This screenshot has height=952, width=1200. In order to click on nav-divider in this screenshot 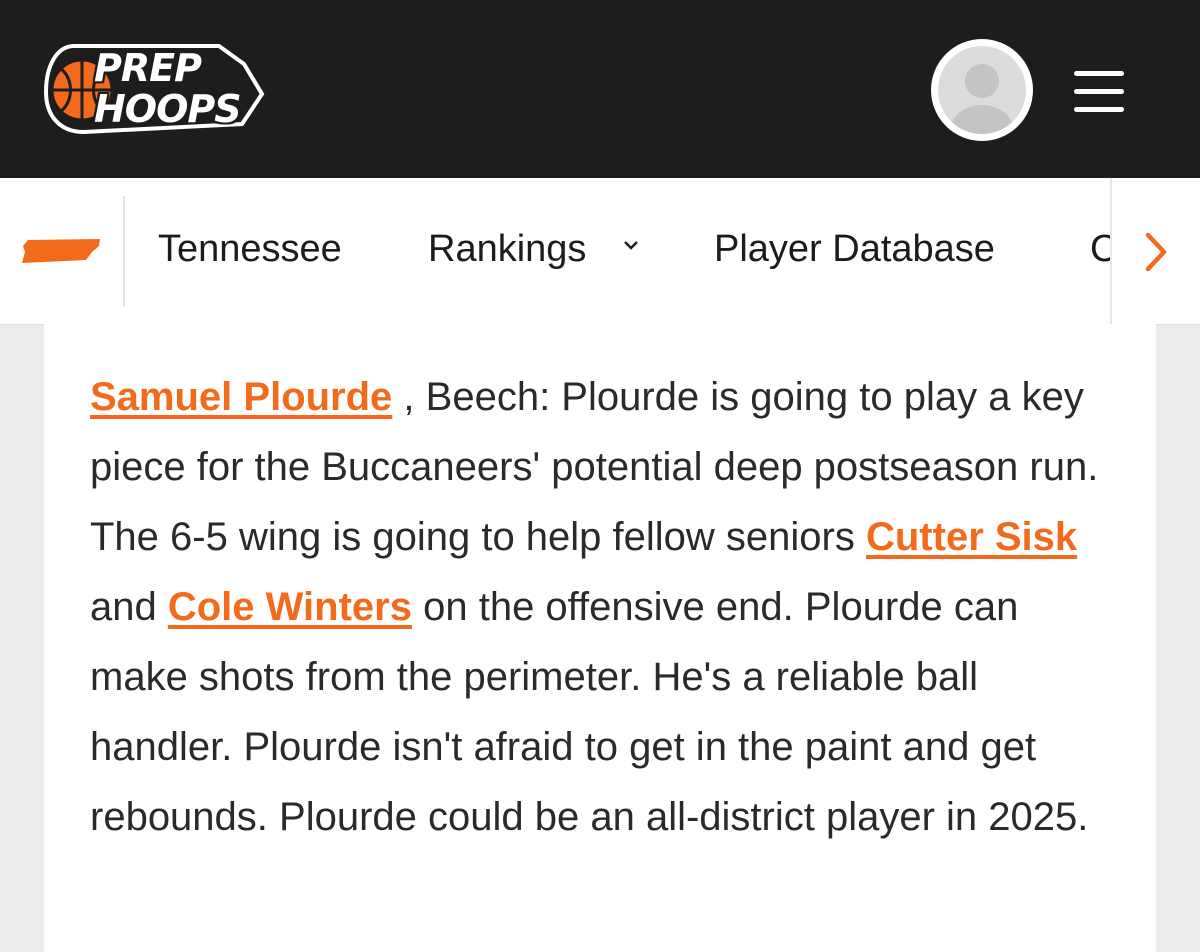, I will do `click(124, 251)`.